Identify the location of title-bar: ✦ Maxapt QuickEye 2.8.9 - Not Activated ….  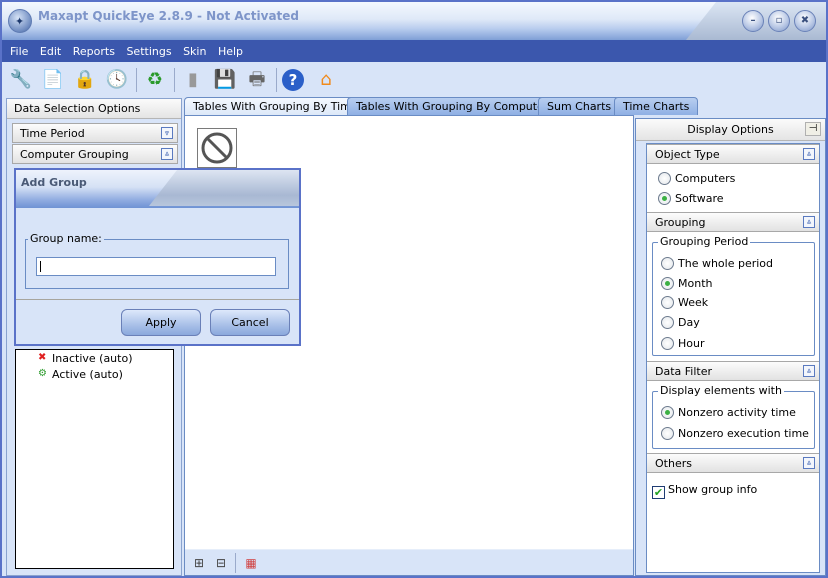
(414, 21).